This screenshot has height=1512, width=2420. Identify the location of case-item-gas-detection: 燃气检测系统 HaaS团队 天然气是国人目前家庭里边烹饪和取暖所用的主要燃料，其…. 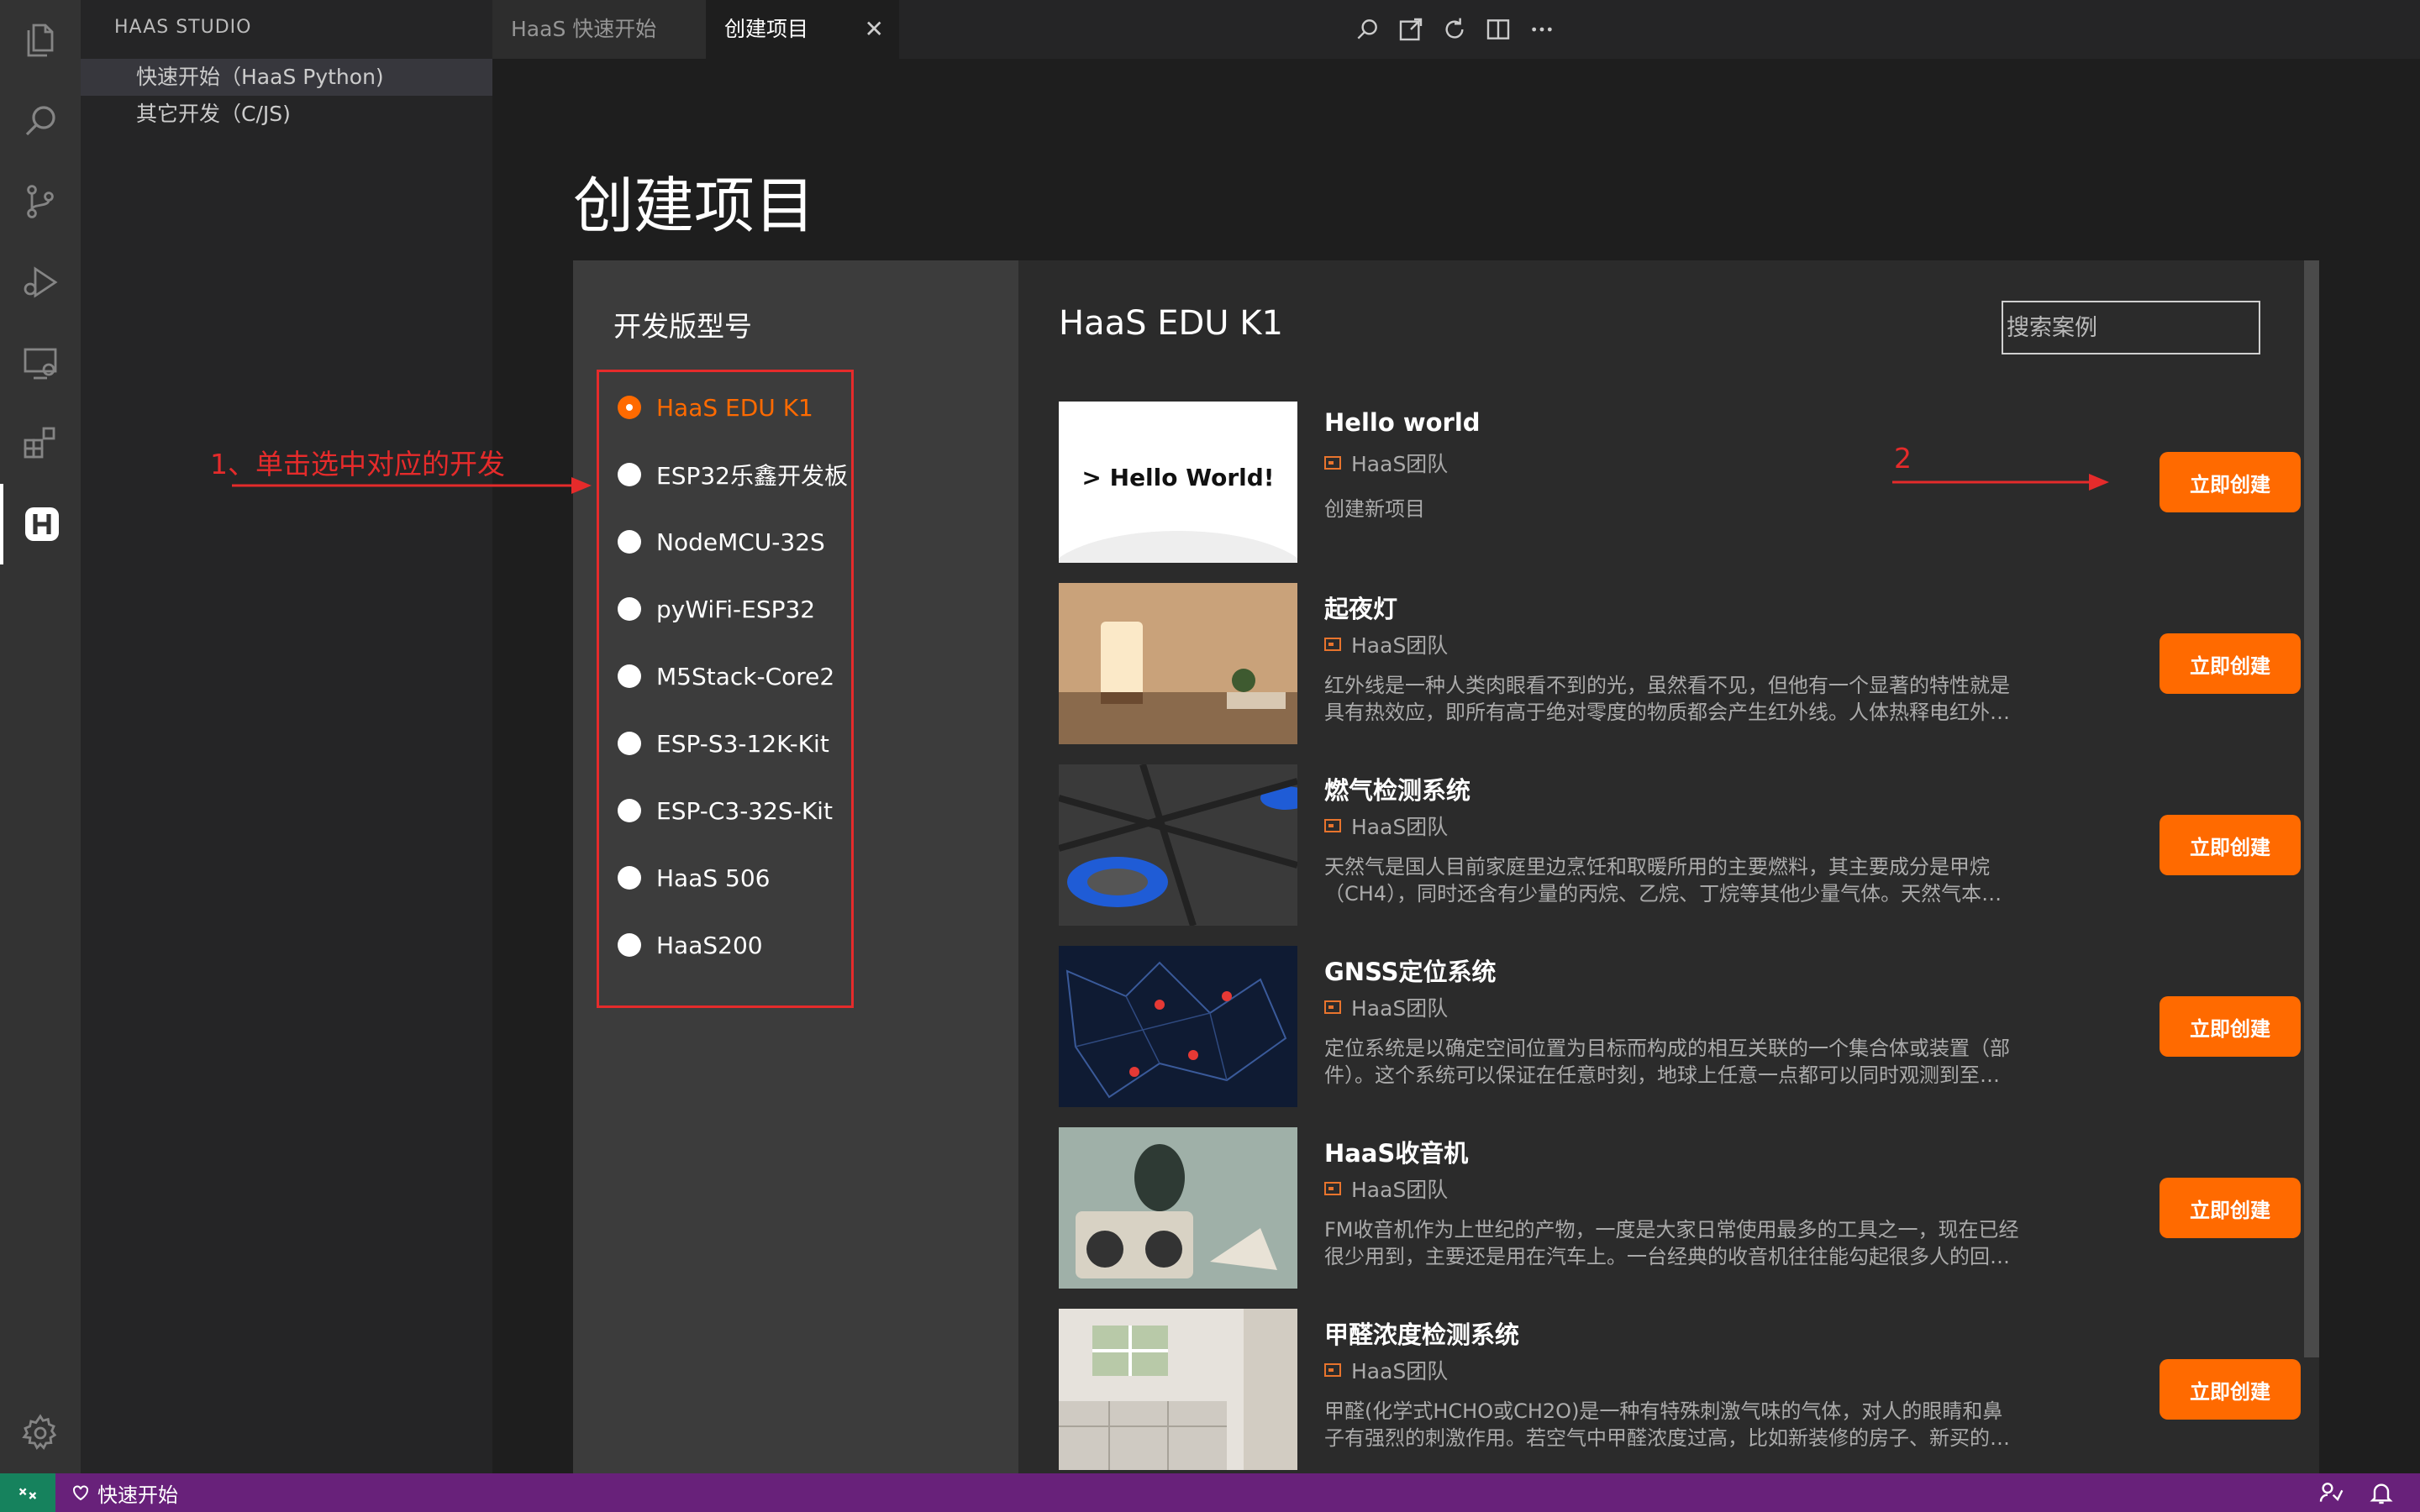
(1680, 845).